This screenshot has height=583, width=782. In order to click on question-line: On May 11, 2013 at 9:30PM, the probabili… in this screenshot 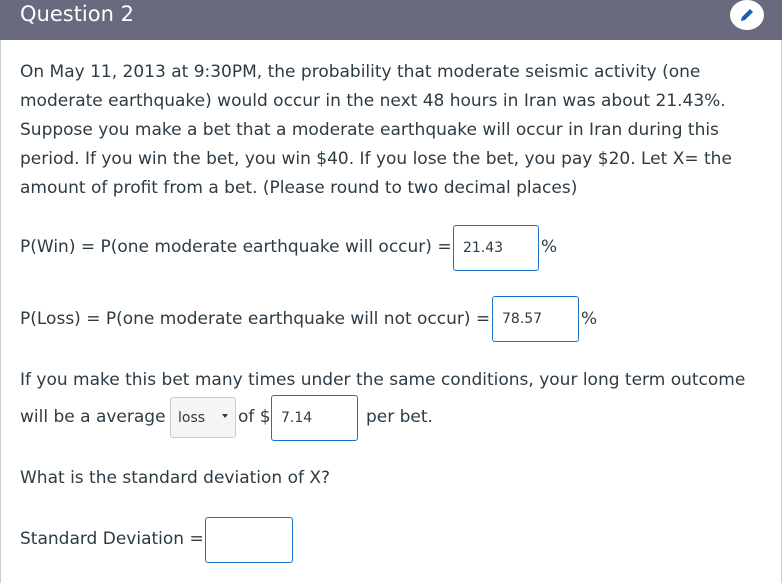, I will do `click(360, 72)`.